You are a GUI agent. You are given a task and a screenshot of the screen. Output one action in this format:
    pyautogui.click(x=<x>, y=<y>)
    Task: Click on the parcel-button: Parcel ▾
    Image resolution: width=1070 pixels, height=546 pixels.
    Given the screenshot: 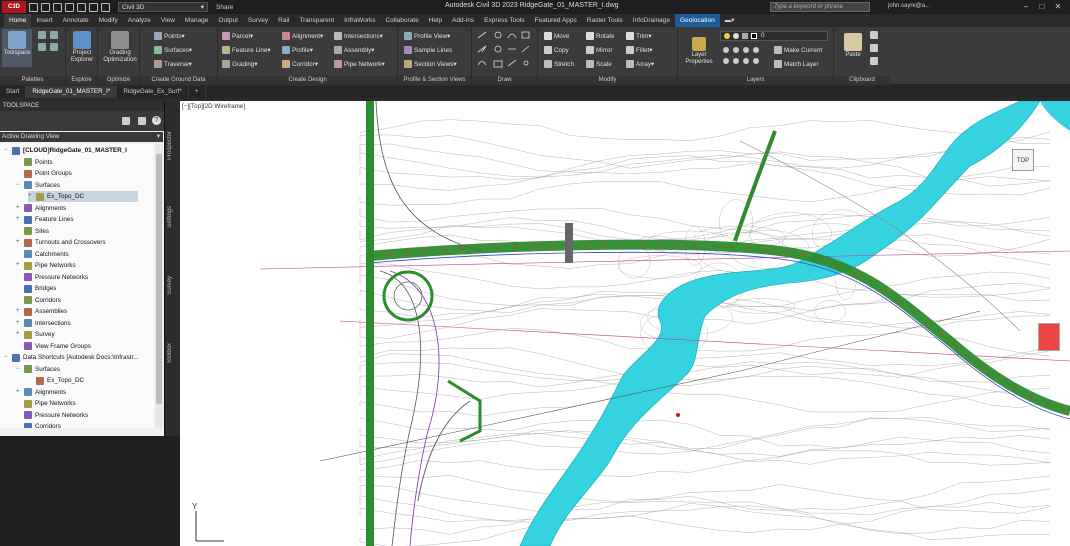 What is the action you would take?
    pyautogui.click(x=237, y=36)
    